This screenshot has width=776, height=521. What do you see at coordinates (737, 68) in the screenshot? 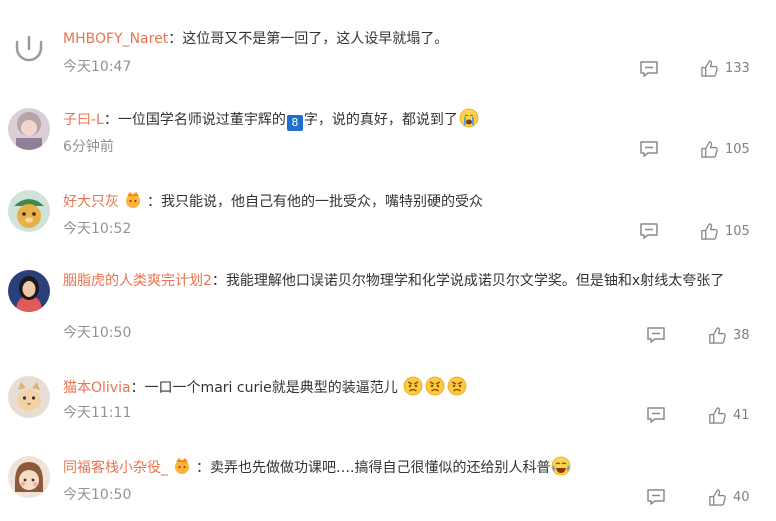
I see `like-count: 133` at bounding box center [737, 68].